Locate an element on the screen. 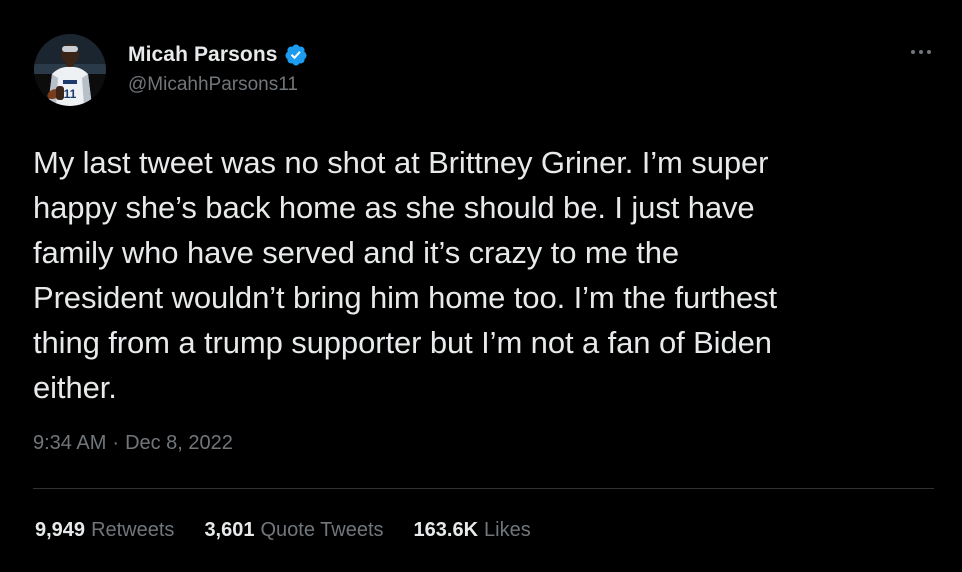 The width and height of the screenshot is (962, 572). likes-count: 163.6K is located at coordinates (446, 530).